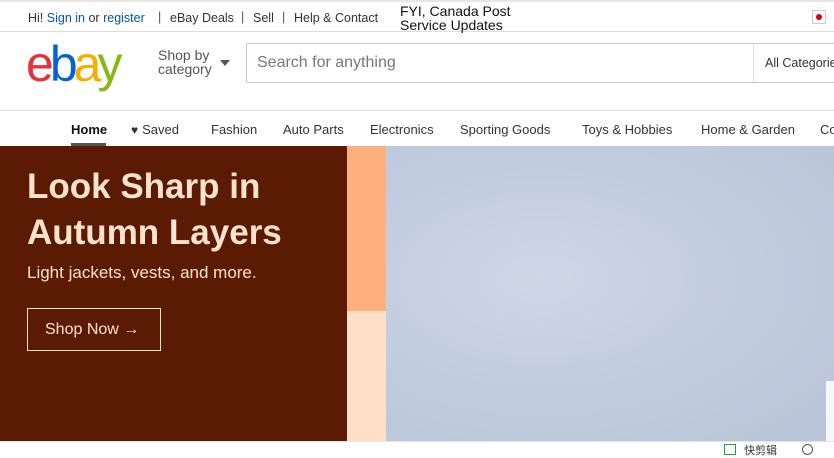  I want to click on fyi-notice: FYI, Canada Post Service Updates, so click(455, 18).